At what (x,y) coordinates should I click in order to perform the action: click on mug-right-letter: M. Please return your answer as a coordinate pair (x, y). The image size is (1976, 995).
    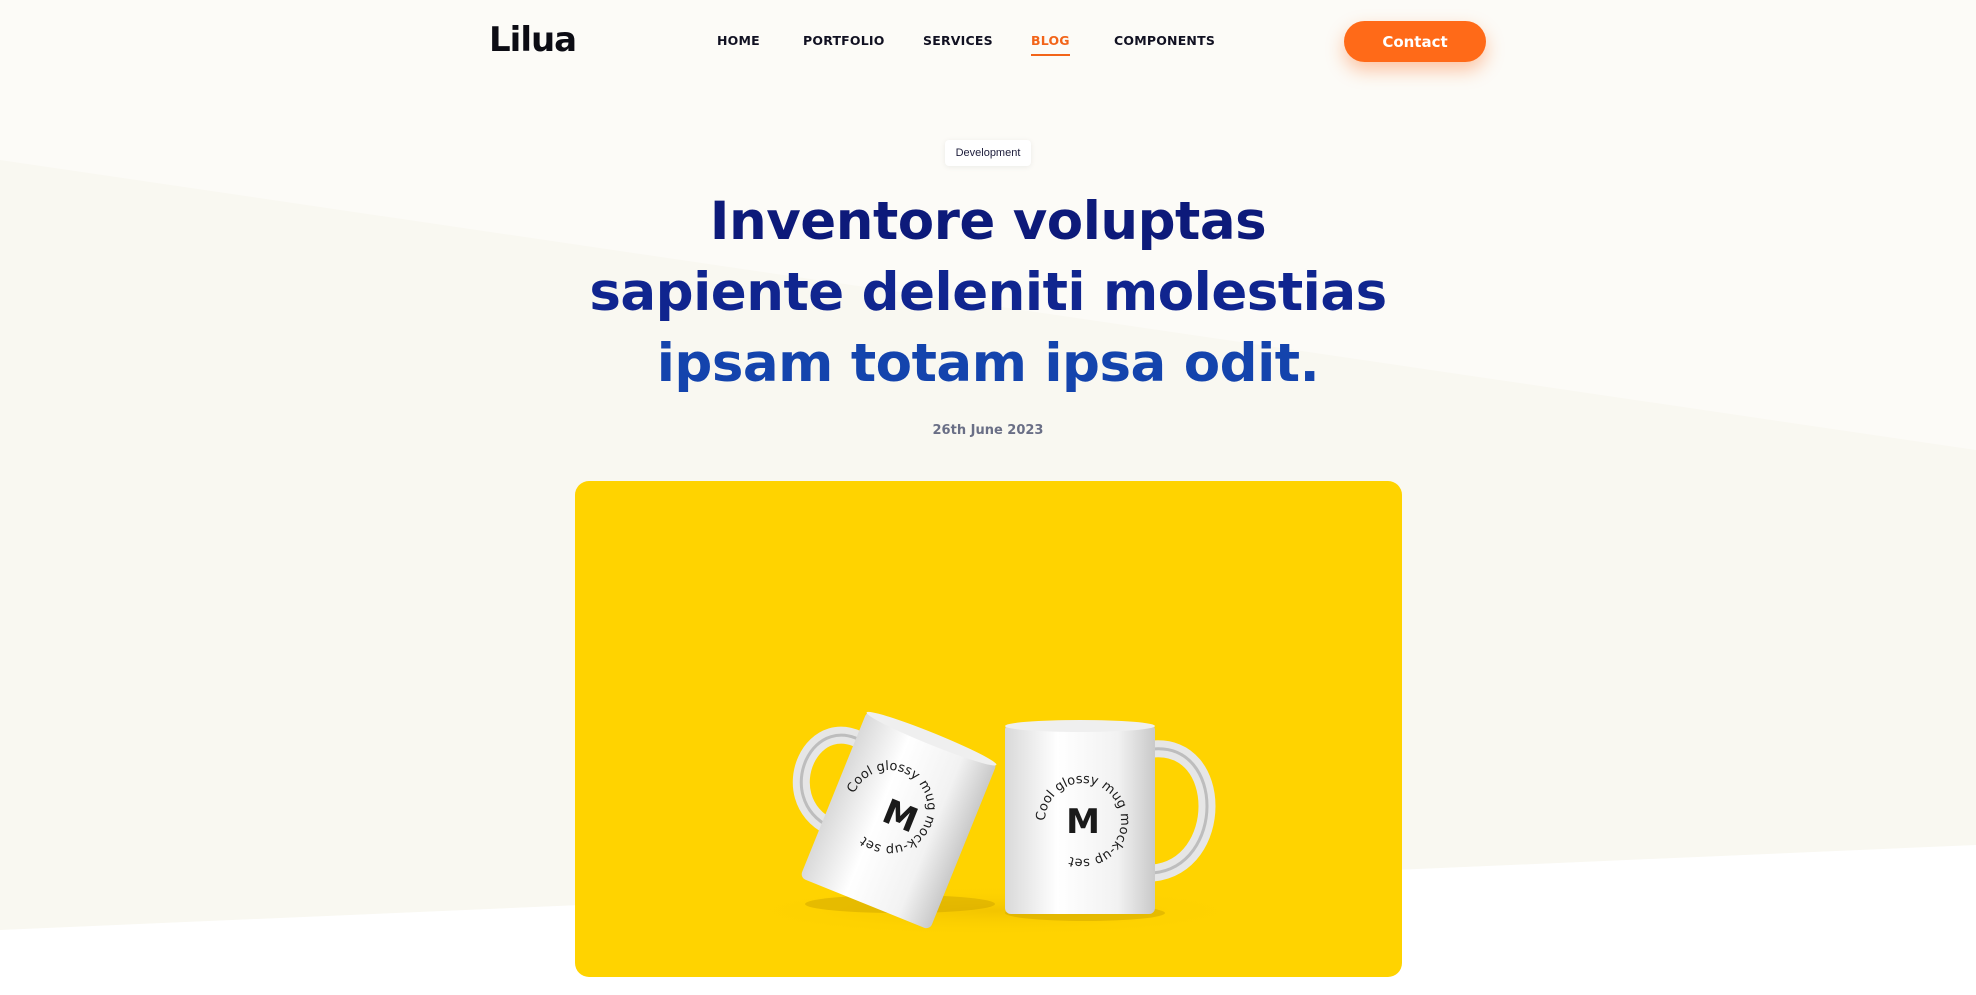
    Looking at the image, I should click on (1083, 822).